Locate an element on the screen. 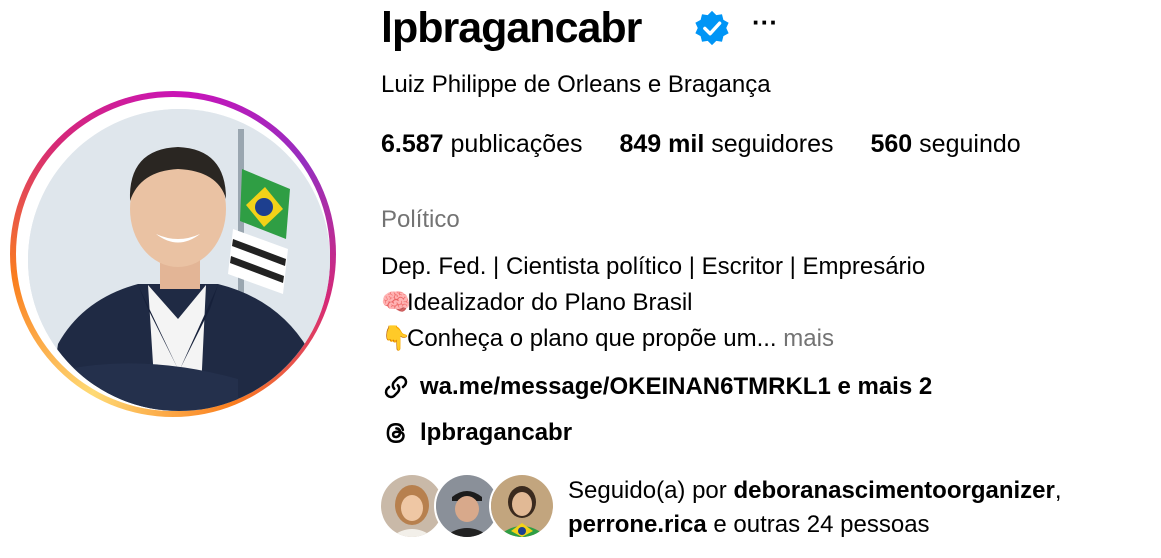 Image resolution: width=1161 pixels, height=558 pixels. website-link: wa.me/message/OKEINAN6TMRKL1 e mais 2 is located at coordinates (656, 387).